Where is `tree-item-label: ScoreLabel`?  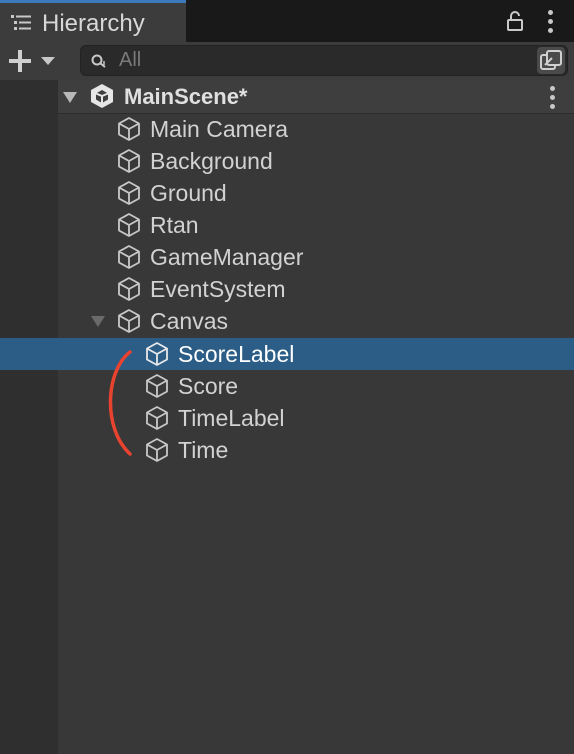 tree-item-label: ScoreLabel is located at coordinates (236, 354).